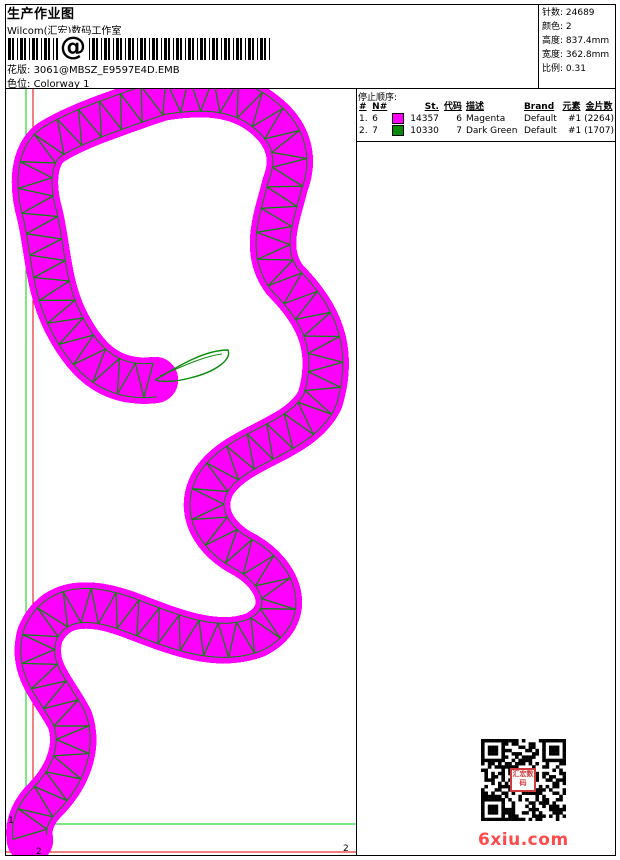 Image resolution: width=620 pixels, height=860 pixels. I want to click on row-stitches: 10330, so click(424, 131).